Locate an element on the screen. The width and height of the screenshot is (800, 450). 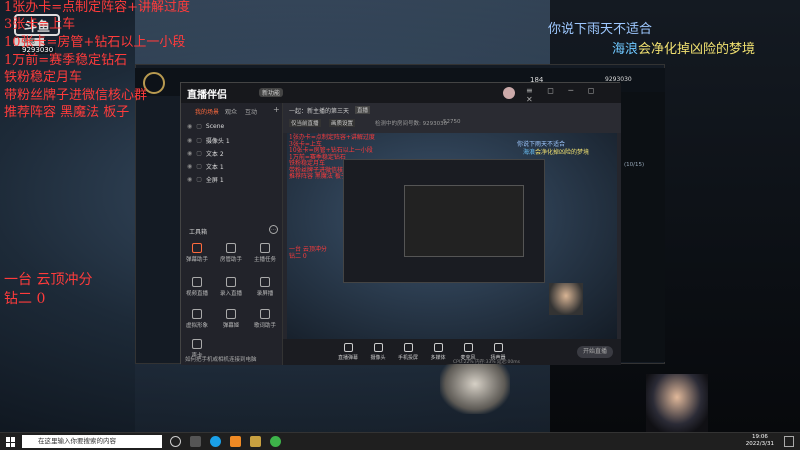
title-bar: 直播伴侣 新功能 ≡ ◻ ─ ◻ ✕ is located at coordinates (401, 93).